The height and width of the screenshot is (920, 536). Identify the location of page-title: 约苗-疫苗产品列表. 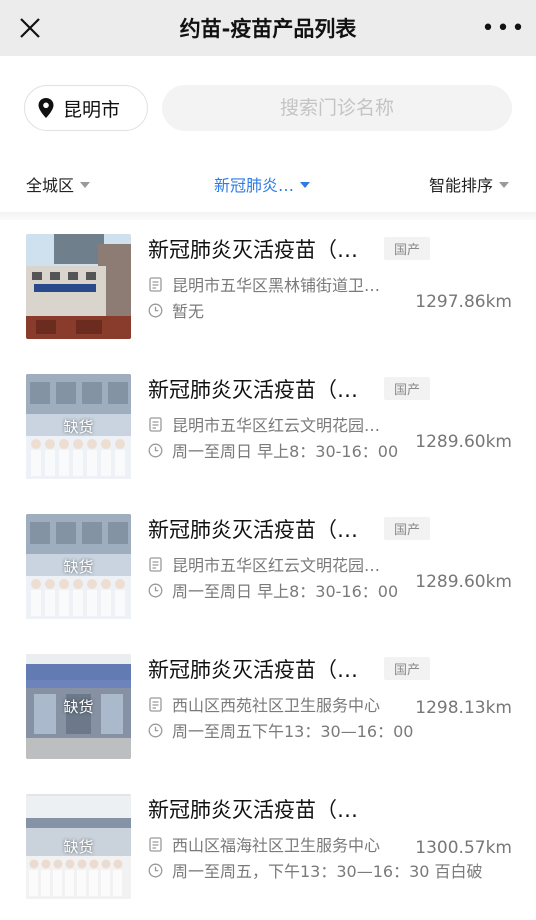
(268, 29).